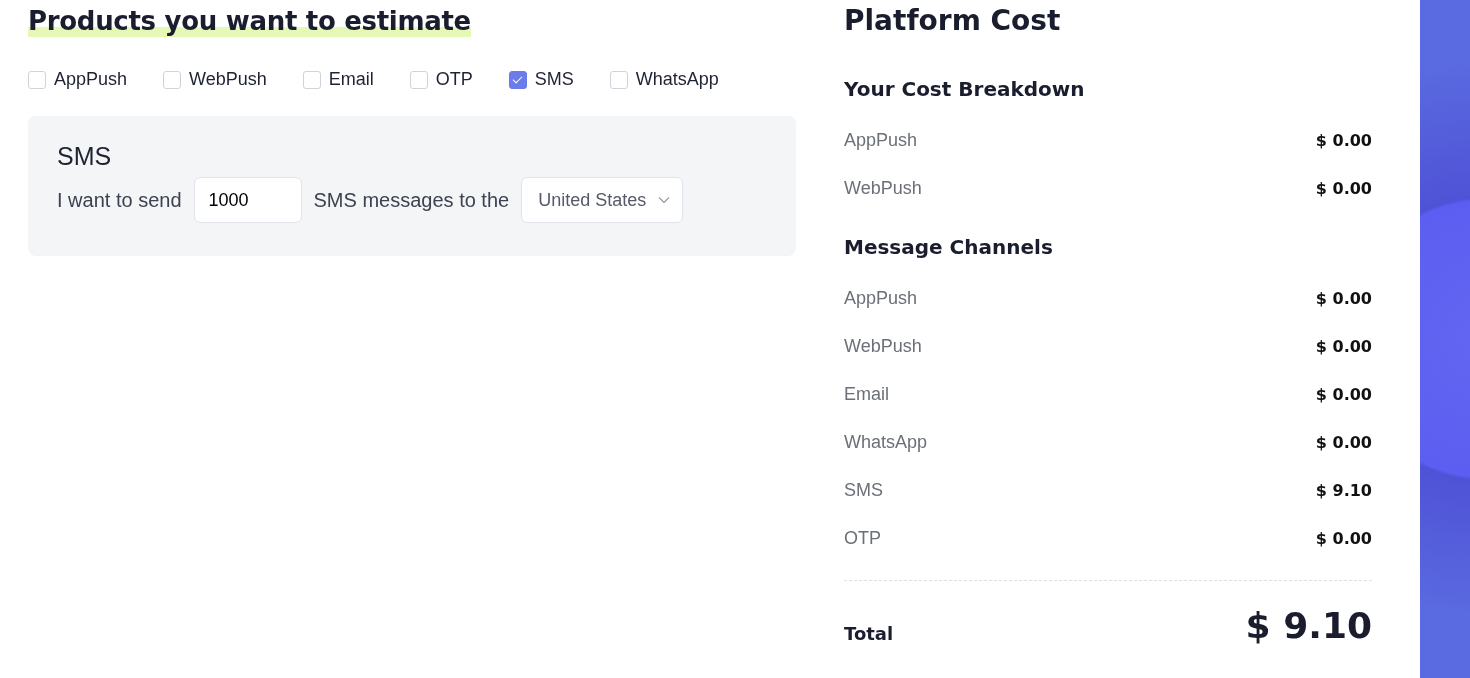  What do you see at coordinates (247, 200) in the screenshot?
I see `quantity-field: 1000` at bounding box center [247, 200].